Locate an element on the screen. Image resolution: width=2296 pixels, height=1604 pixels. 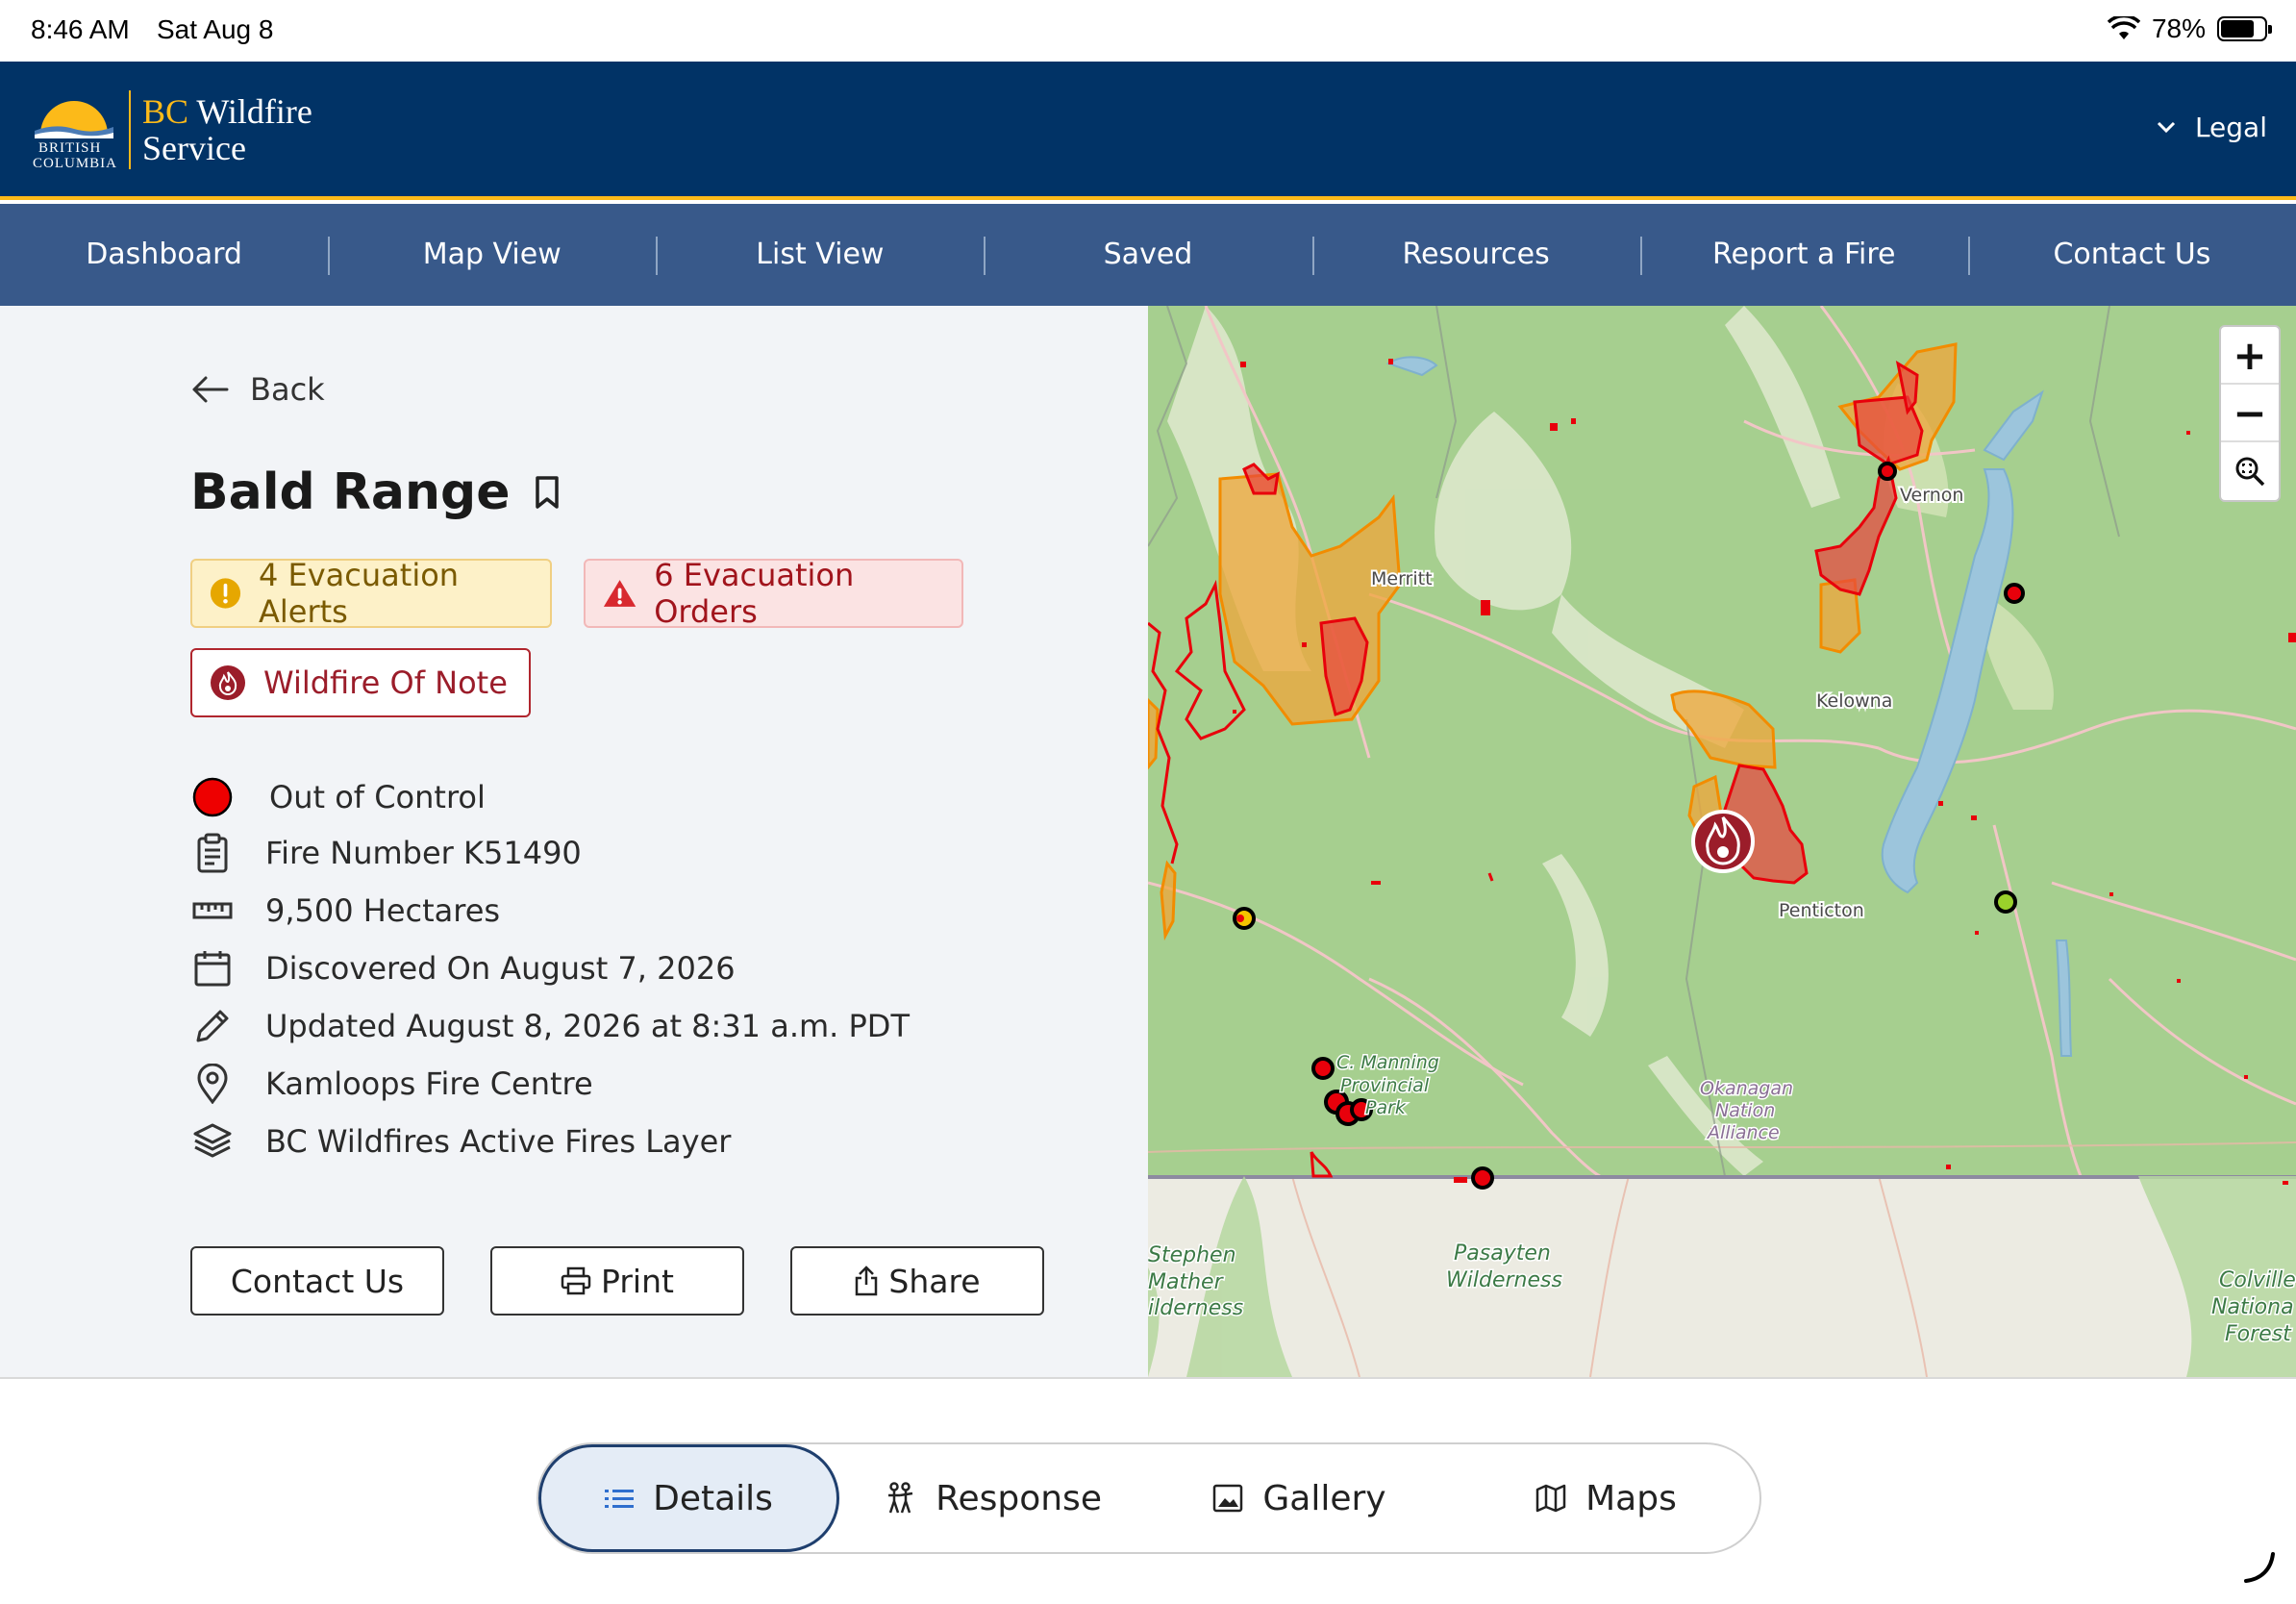
calendar-icon is located at coordinates (212, 968).